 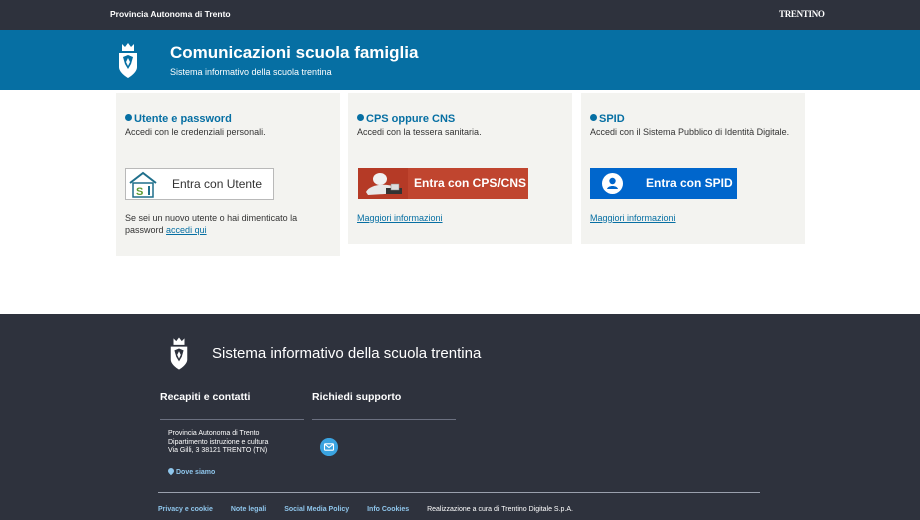 What do you see at coordinates (195, 132) in the screenshot?
I see `card-description: Accedi con le credenziali personali.` at bounding box center [195, 132].